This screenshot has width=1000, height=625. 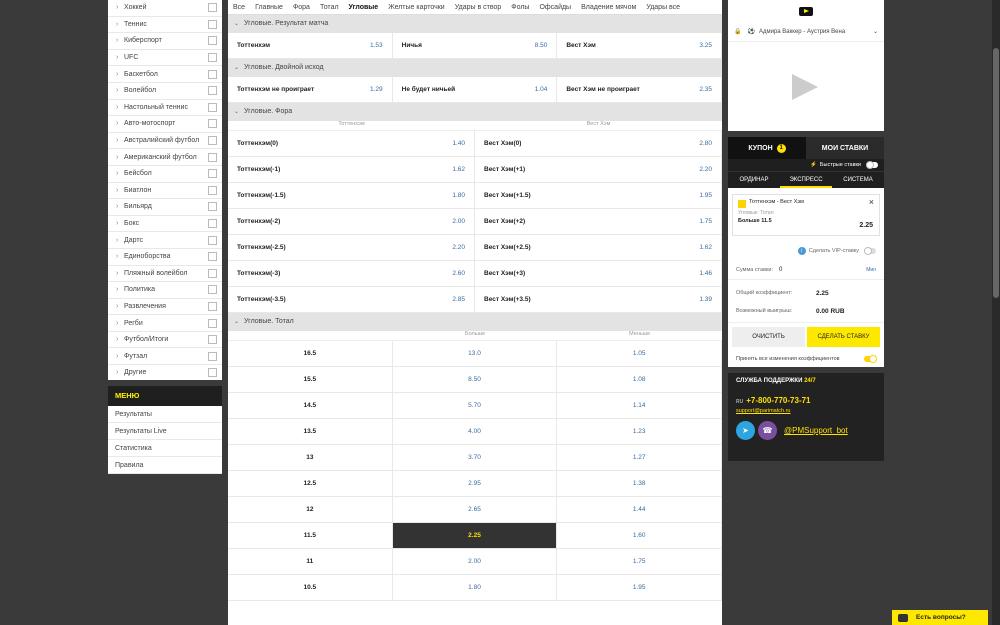 I want to click on tab-bet-type: СИСТЕМА, so click(x=858, y=180).